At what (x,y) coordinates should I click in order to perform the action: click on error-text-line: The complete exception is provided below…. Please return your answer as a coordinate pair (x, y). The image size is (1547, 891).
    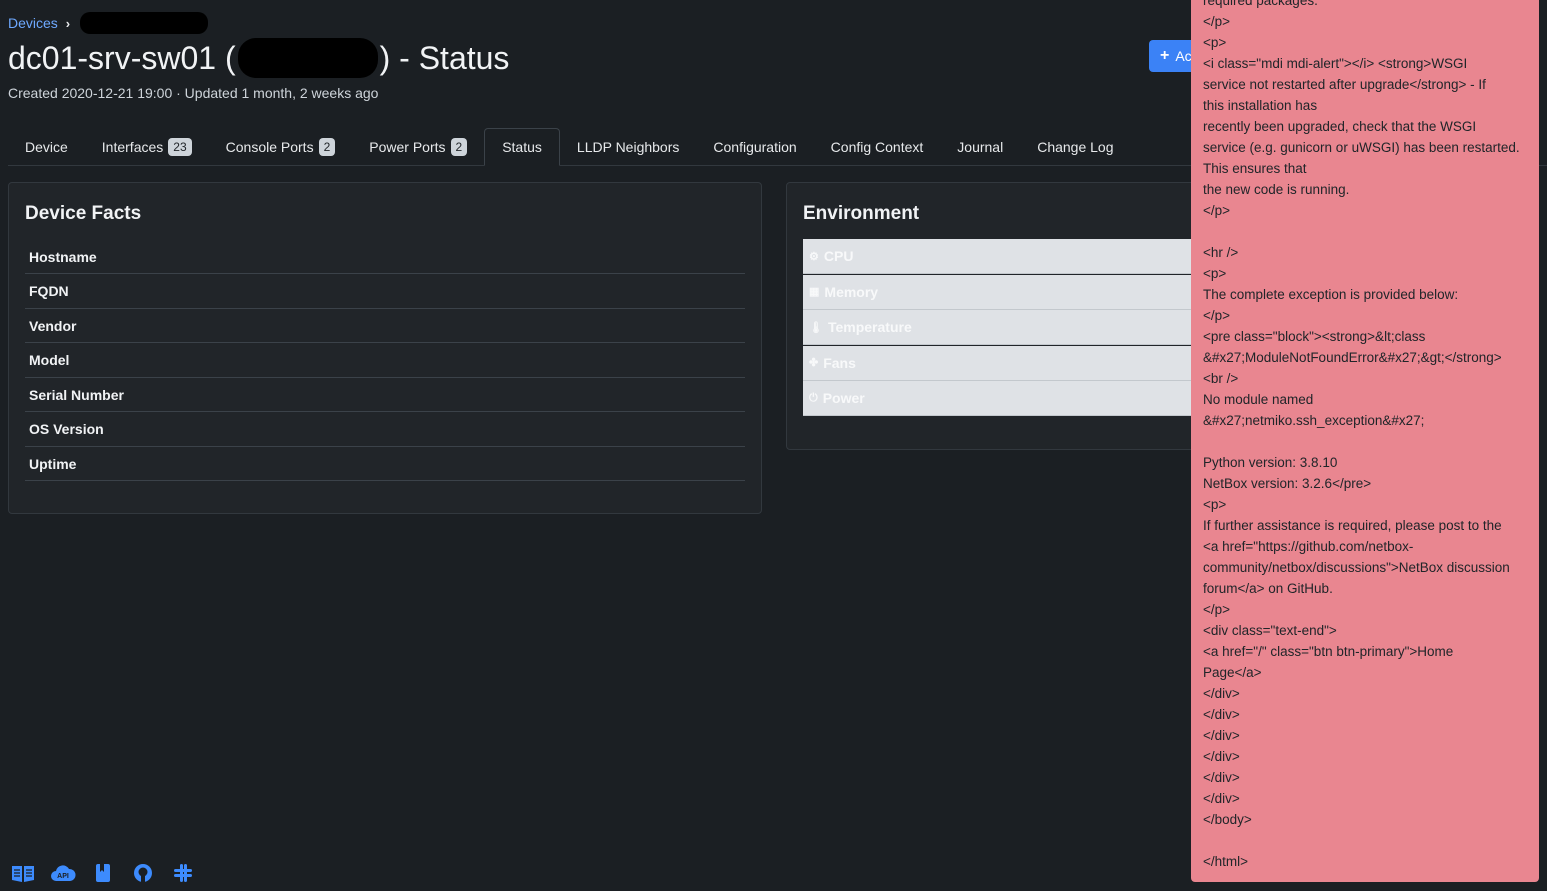
    Looking at the image, I should click on (1331, 294).